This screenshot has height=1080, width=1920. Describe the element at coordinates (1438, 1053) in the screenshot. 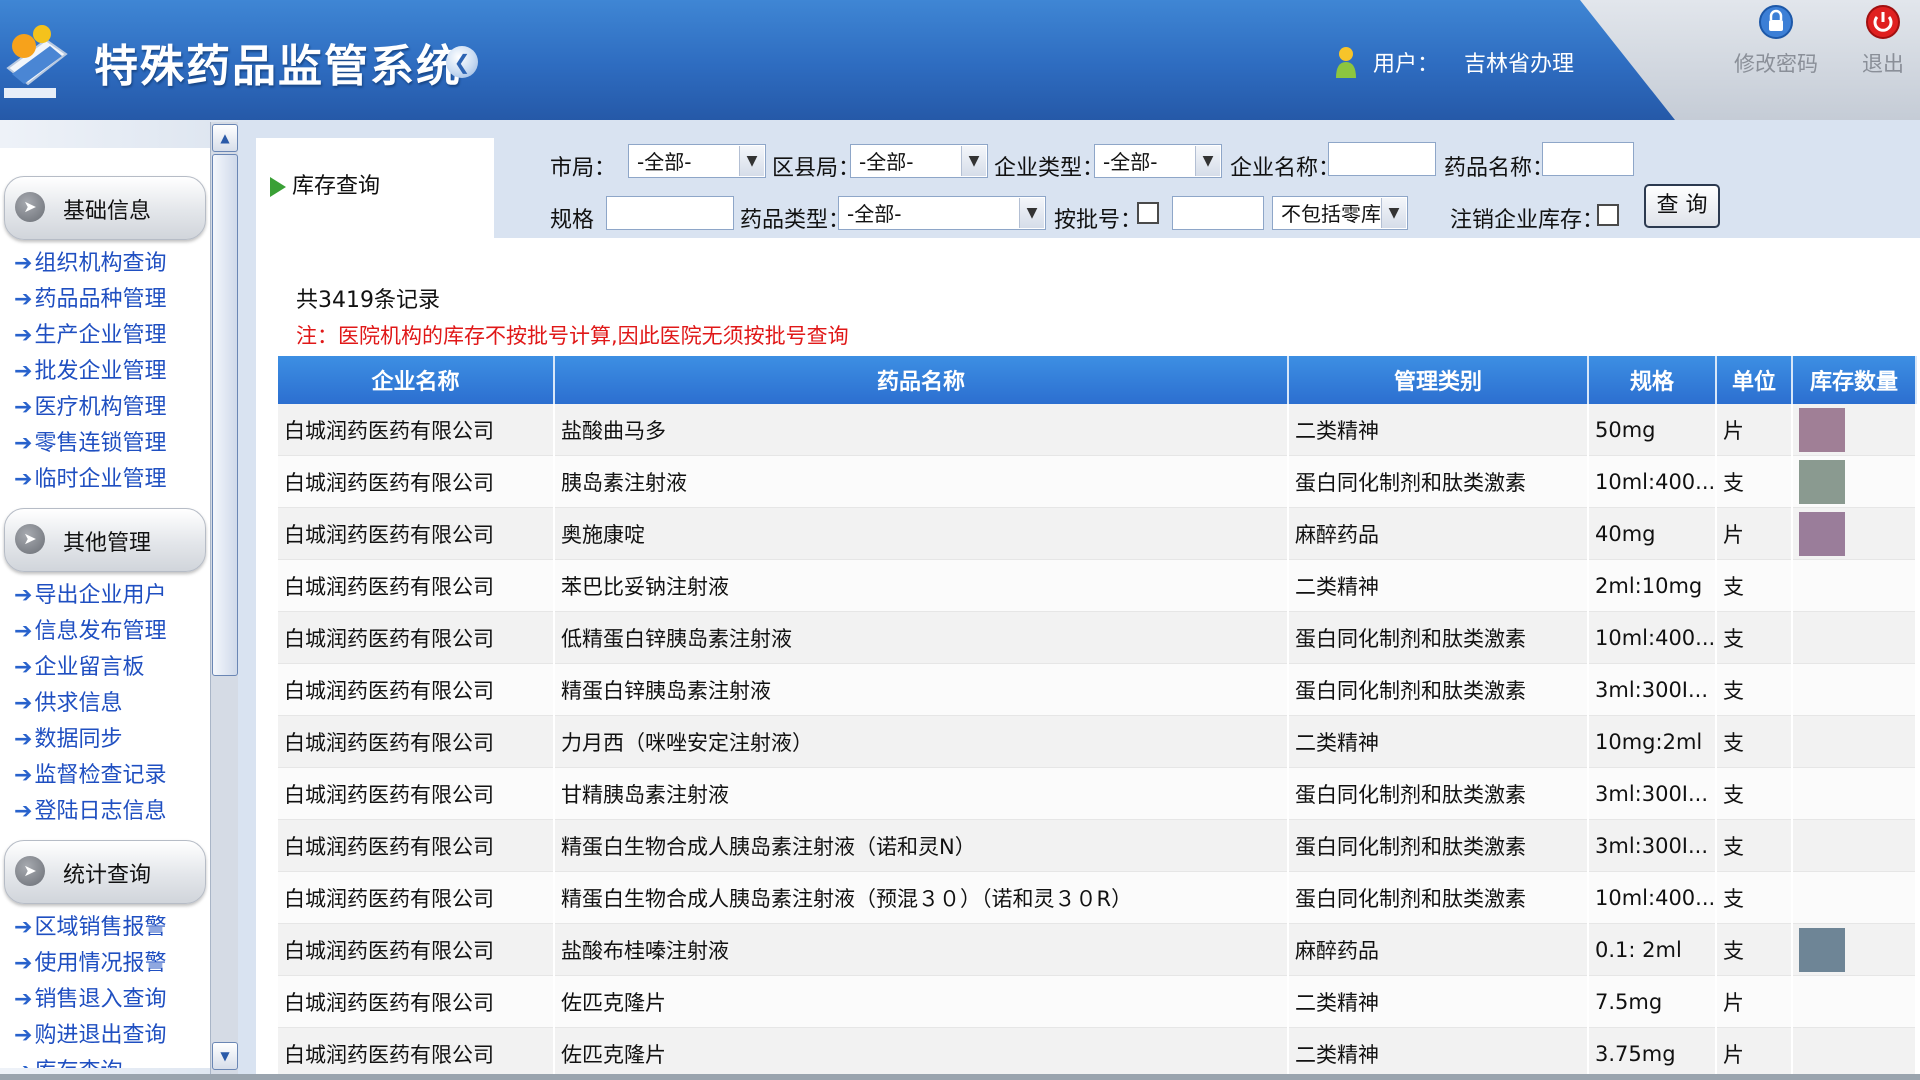

I see `cell-category: 二类精神` at that location.